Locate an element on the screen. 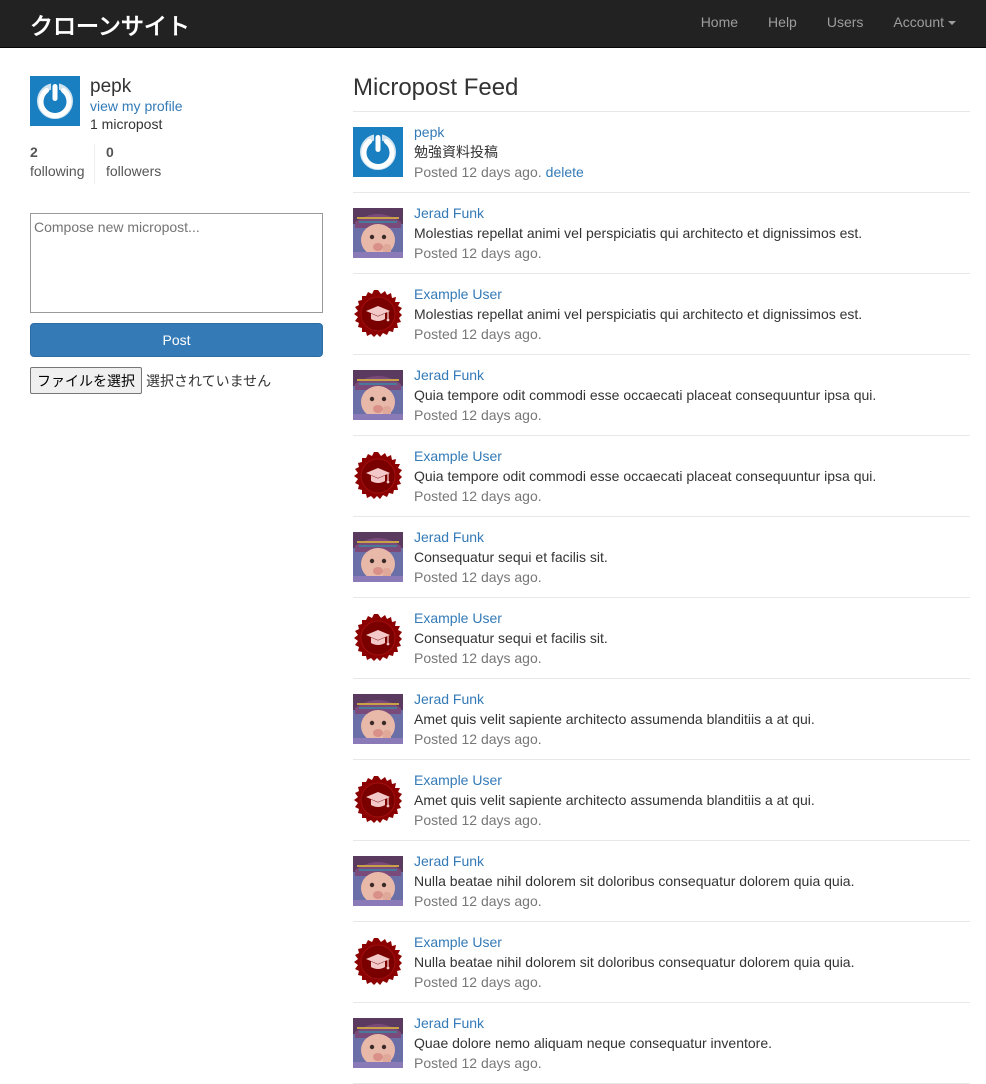  file-upload: ファイルを選択 選択されていません is located at coordinates (150, 380).